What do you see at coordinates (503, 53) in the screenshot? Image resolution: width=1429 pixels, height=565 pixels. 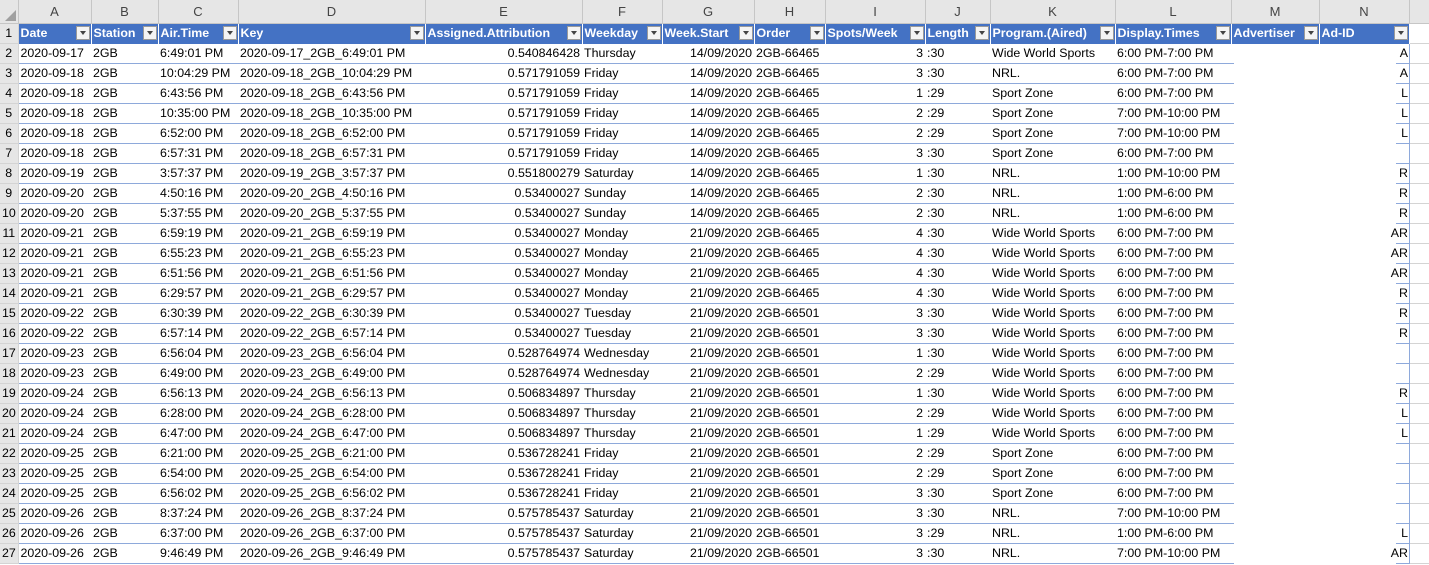 I see `cell: 0.540846428` at bounding box center [503, 53].